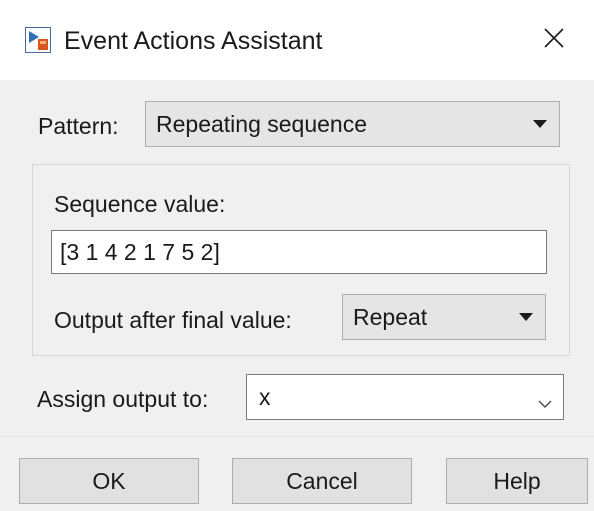 The image size is (594, 511). I want to click on chevron-down-icon, so click(545, 399).